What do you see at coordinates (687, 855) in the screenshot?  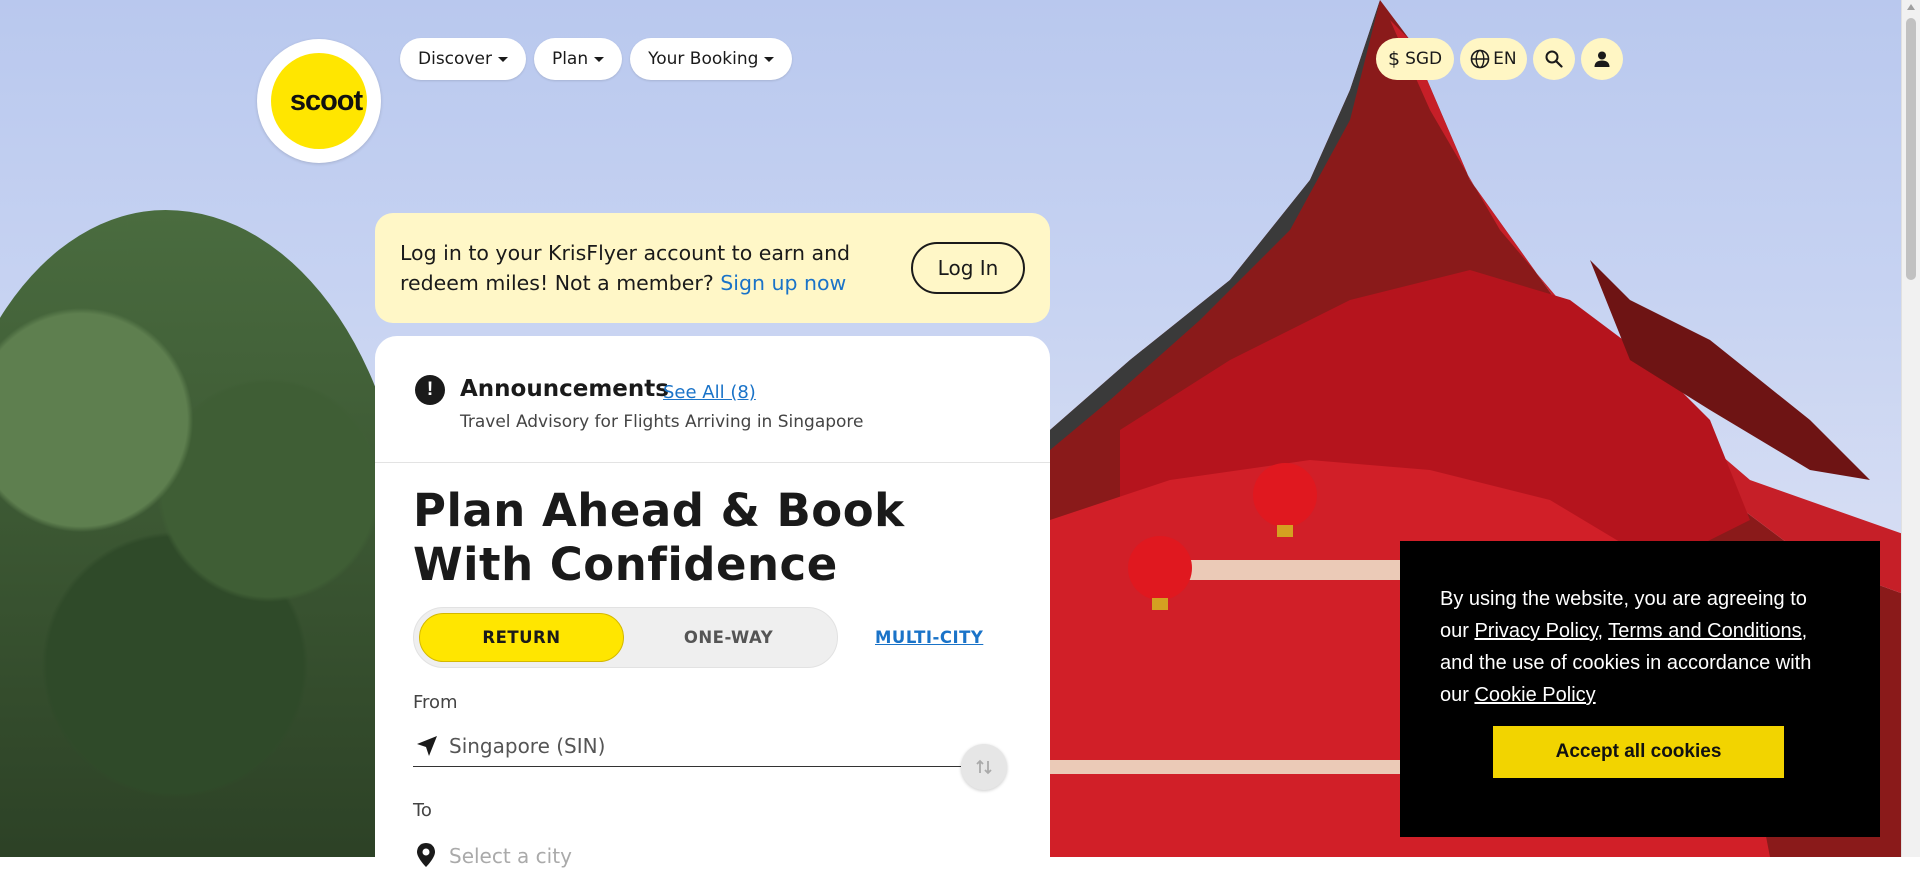 I see `to-field: Select a city` at bounding box center [687, 855].